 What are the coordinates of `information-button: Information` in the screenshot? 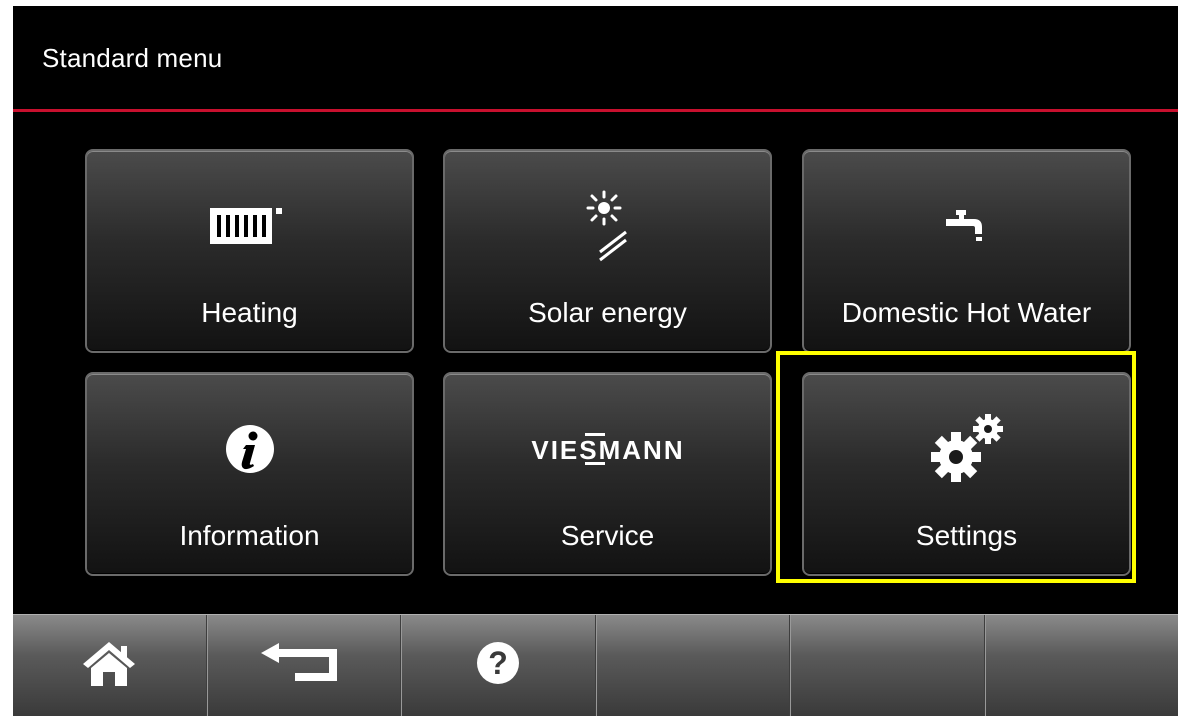 It's located at (249, 474).